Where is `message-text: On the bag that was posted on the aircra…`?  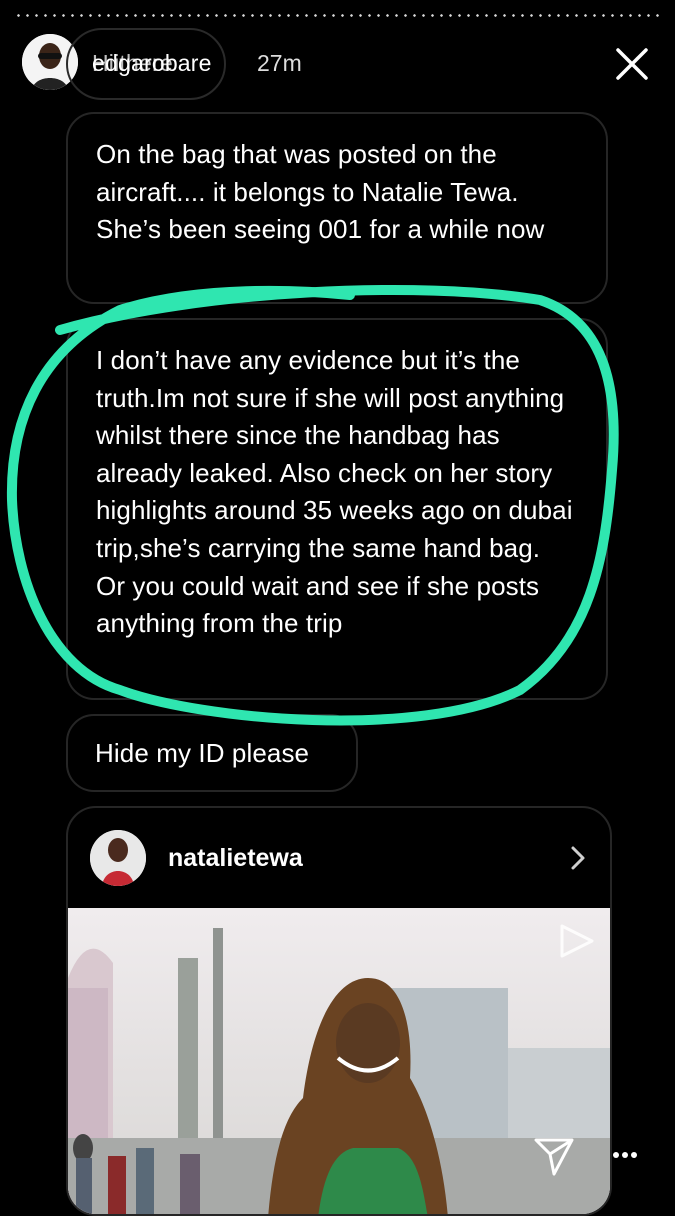 message-text: On the bag that was posted on the aircra… is located at coordinates (320, 192).